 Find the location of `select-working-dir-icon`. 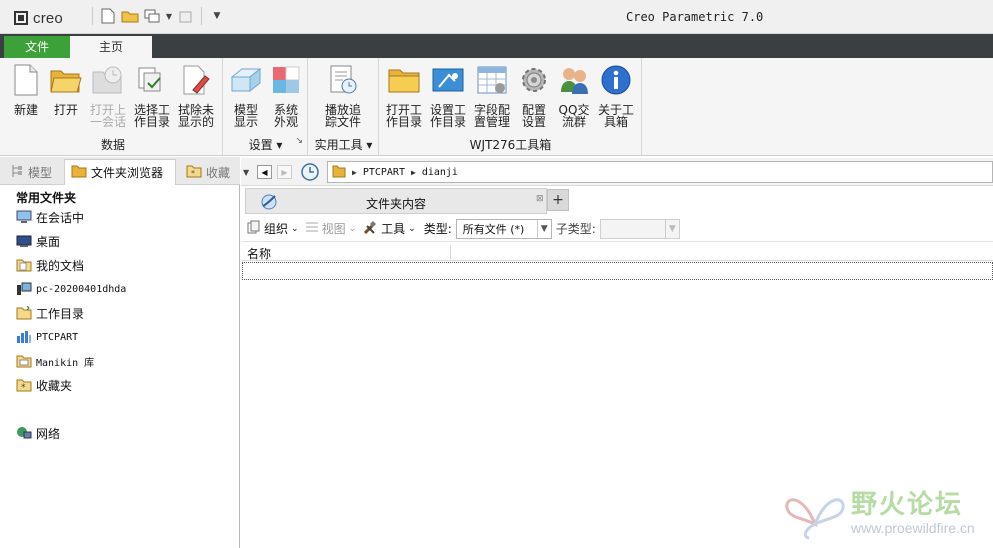

select-working-dir-icon is located at coordinates (152, 80).